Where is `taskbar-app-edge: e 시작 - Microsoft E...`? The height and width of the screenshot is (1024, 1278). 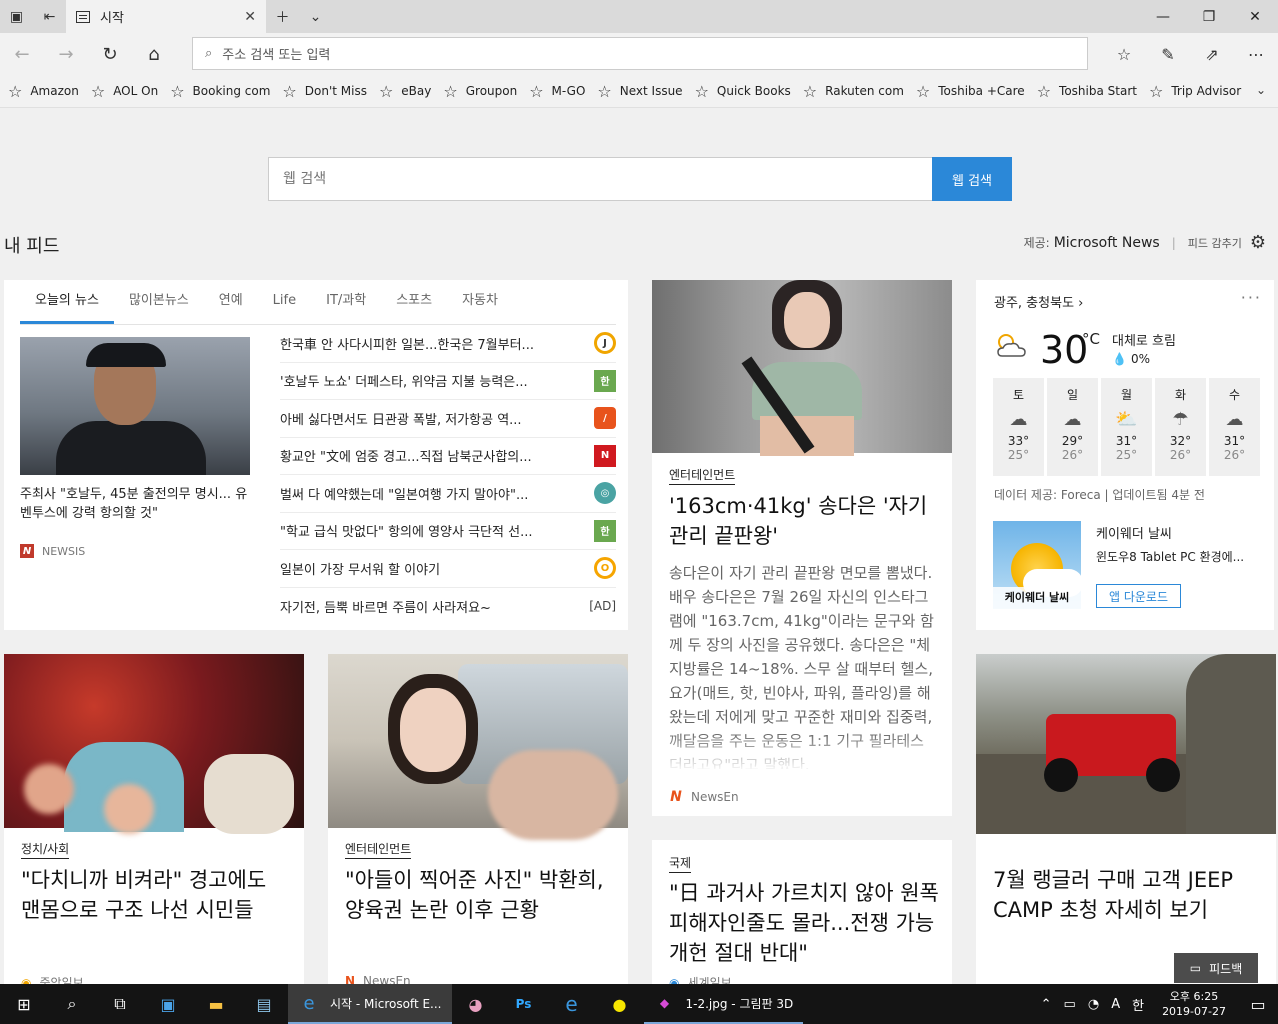 taskbar-app-edge: e 시작 - Microsoft E... is located at coordinates (370, 1004).